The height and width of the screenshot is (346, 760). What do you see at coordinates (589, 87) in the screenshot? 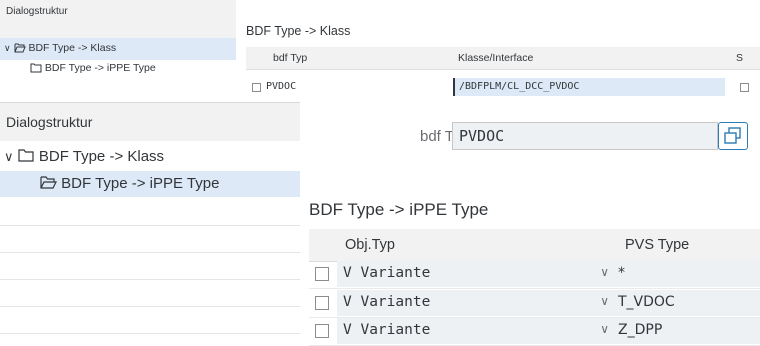
I see `klasse-input: /BDFPLM/CL_DCC_PVDOC` at bounding box center [589, 87].